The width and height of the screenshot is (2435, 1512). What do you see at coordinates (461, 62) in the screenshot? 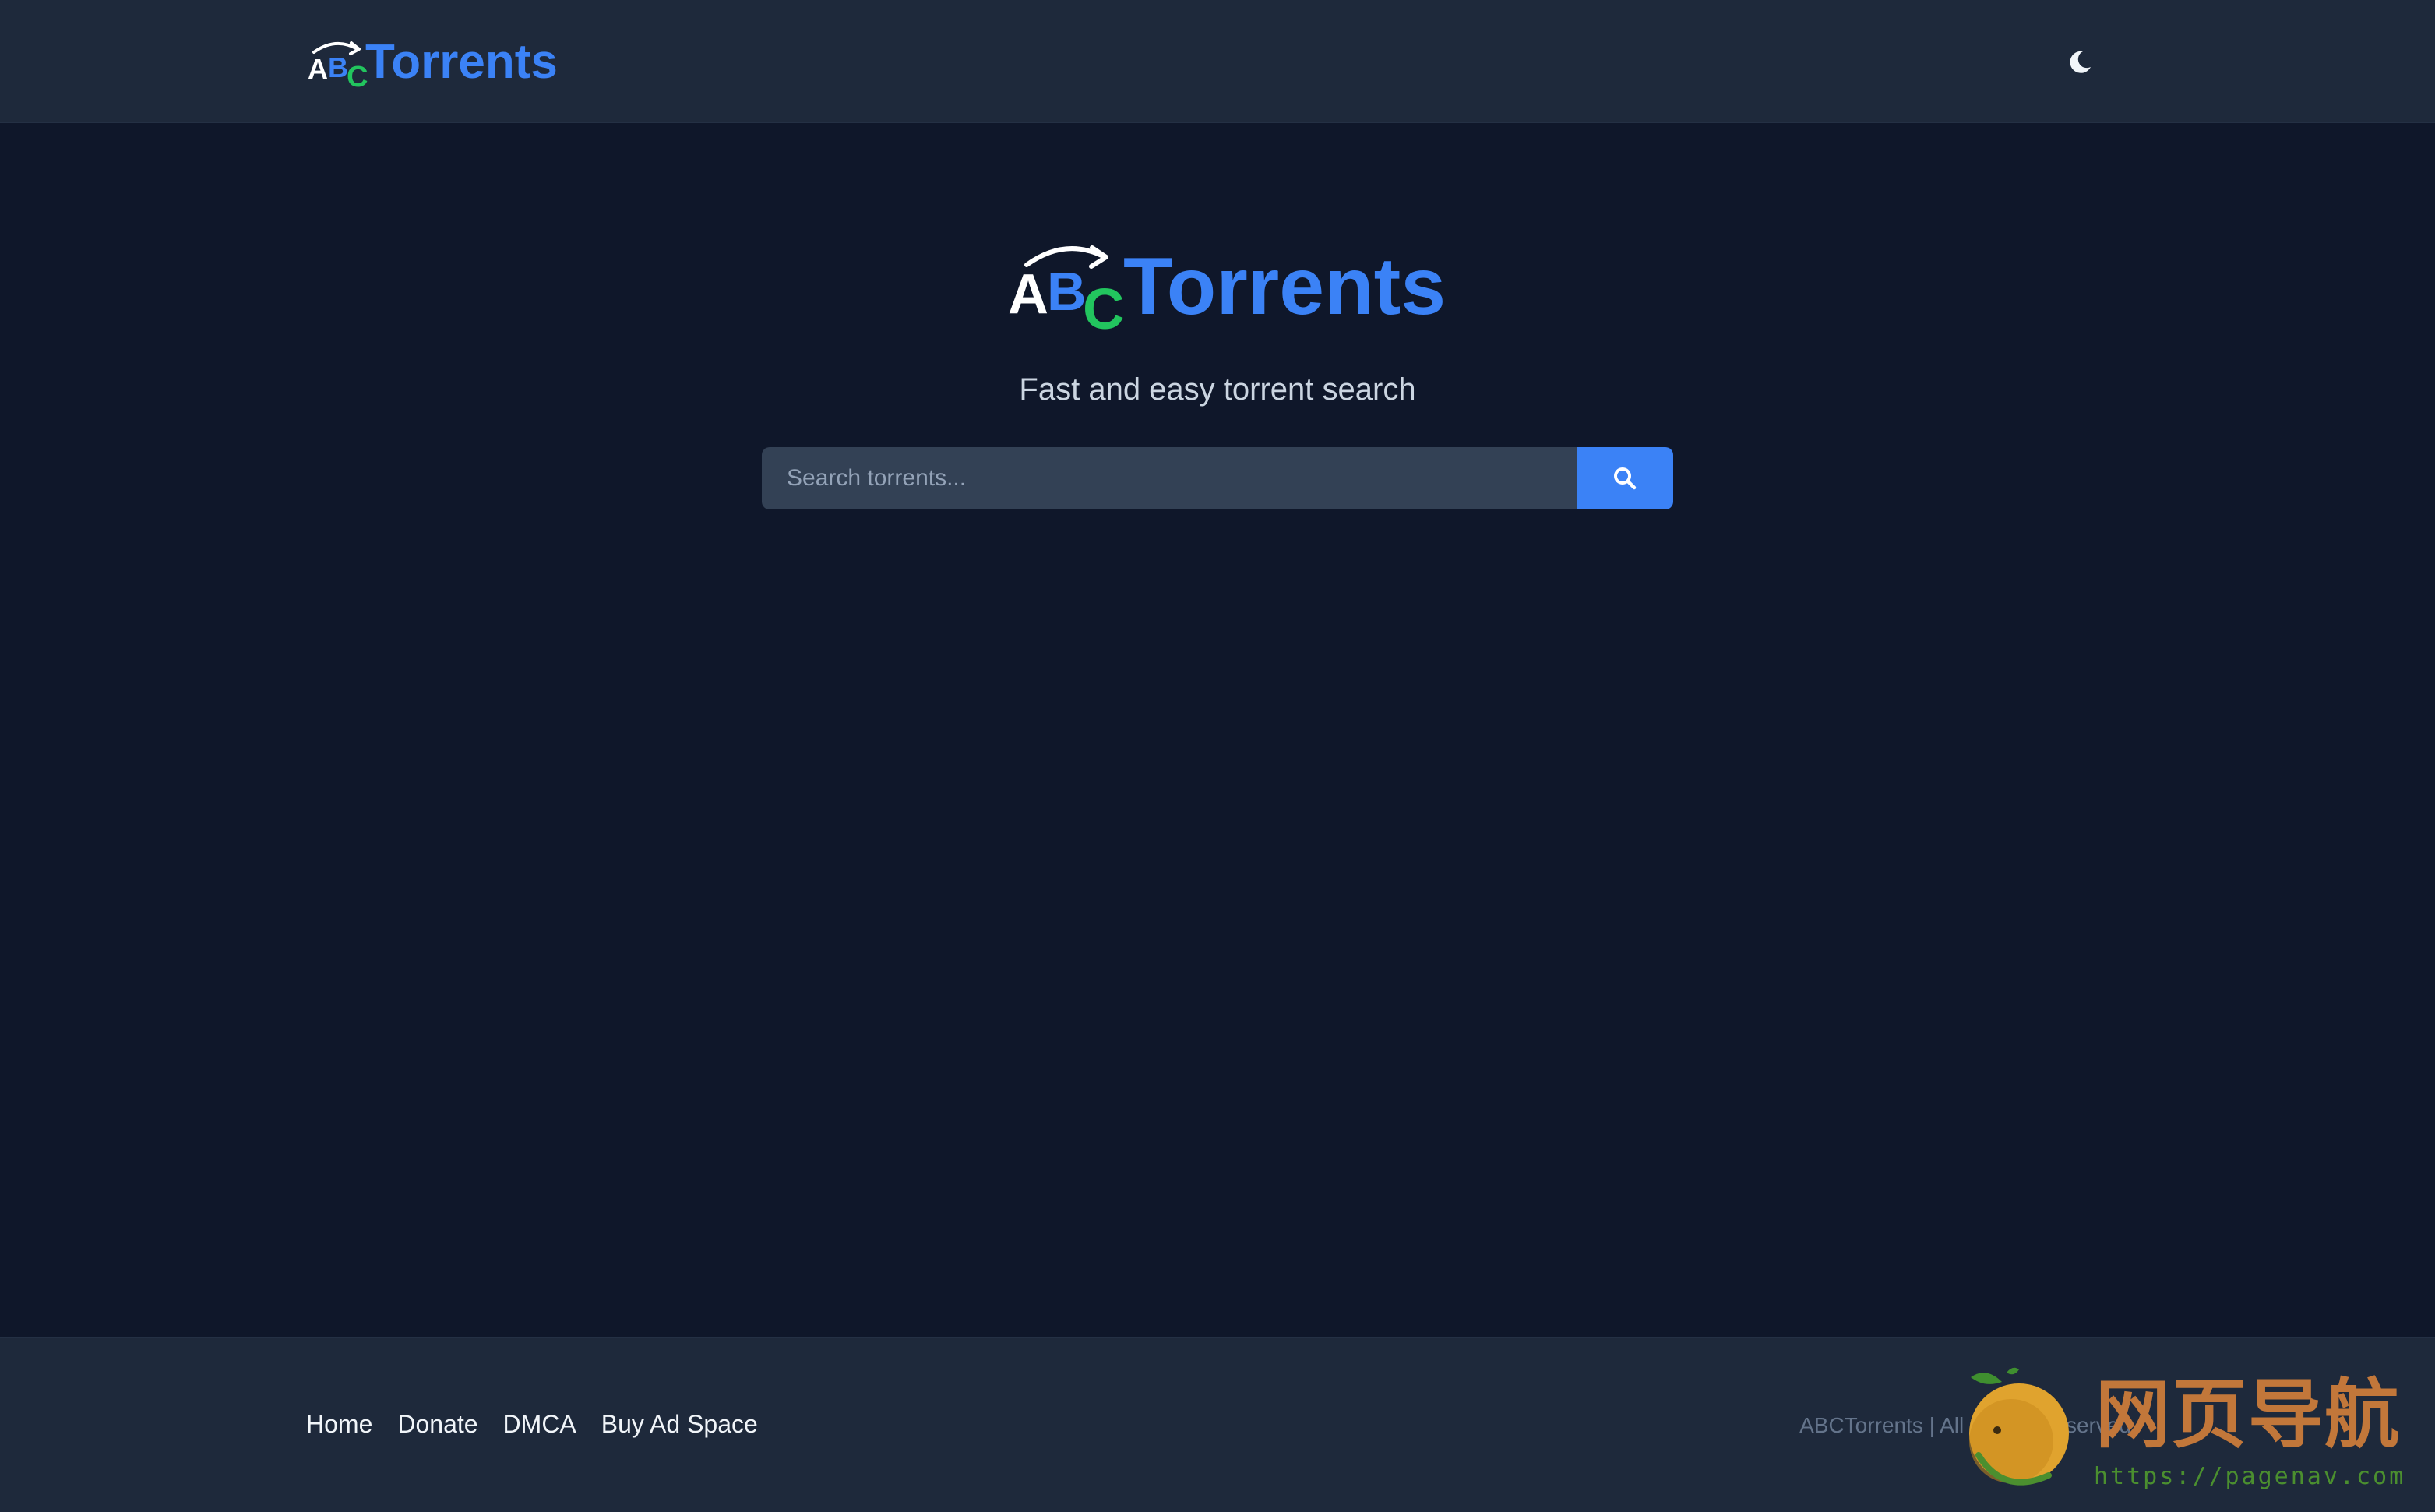
I see `header-logo-text: Torrents` at bounding box center [461, 62].